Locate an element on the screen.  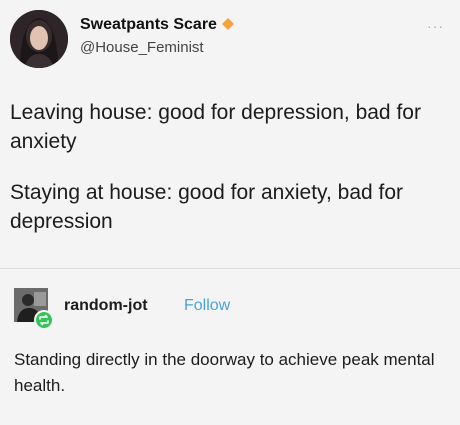
reblog-icon is located at coordinates (44, 320).